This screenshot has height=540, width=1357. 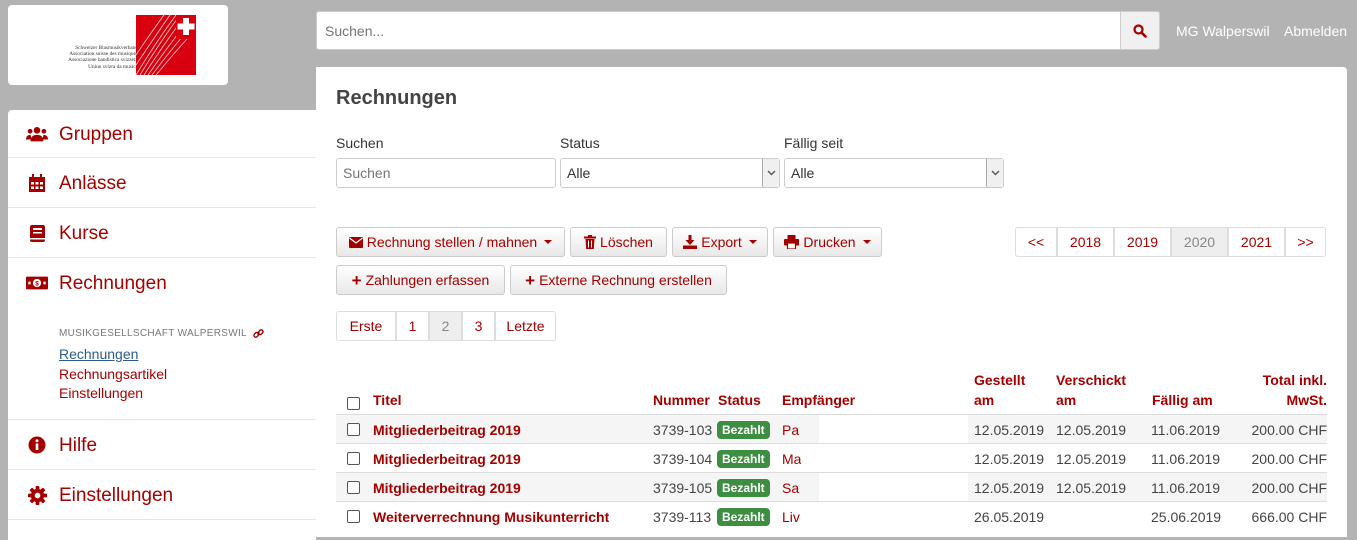 What do you see at coordinates (162, 495) in the screenshot?
I see `sidebar-item-einstellungen: Einstellungen` at bounding box center [162, 495].